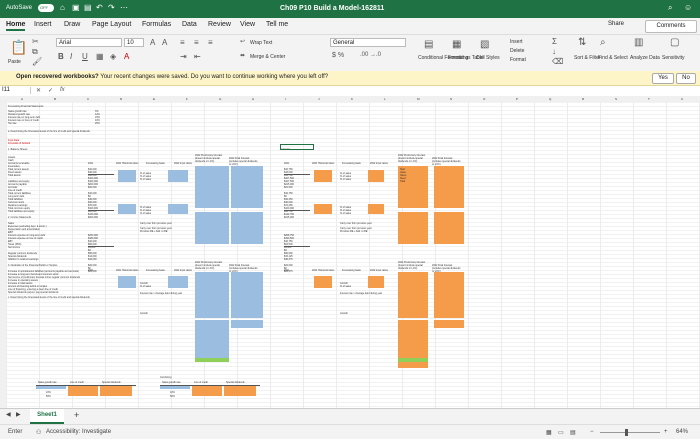  What do you see at coordinates (113, 56) in the screenshot?
I see `fill-color-icon: ◈` at bounding box center [113, 56].